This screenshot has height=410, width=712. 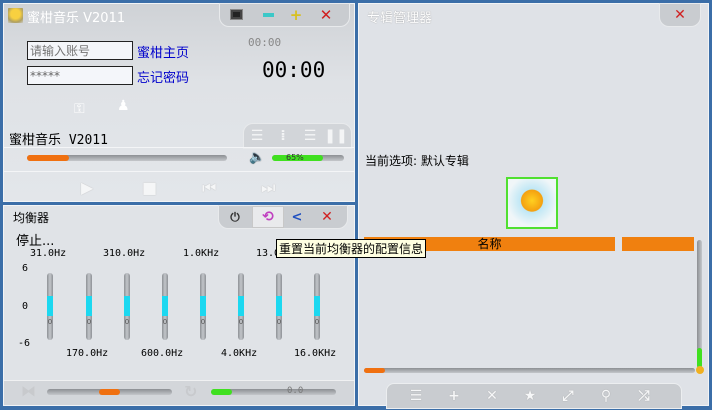 What do you see at coordinates (400, 18) in the screenshot?
I see `album-title: 专辑管理器` at bounding box center [400, 18].